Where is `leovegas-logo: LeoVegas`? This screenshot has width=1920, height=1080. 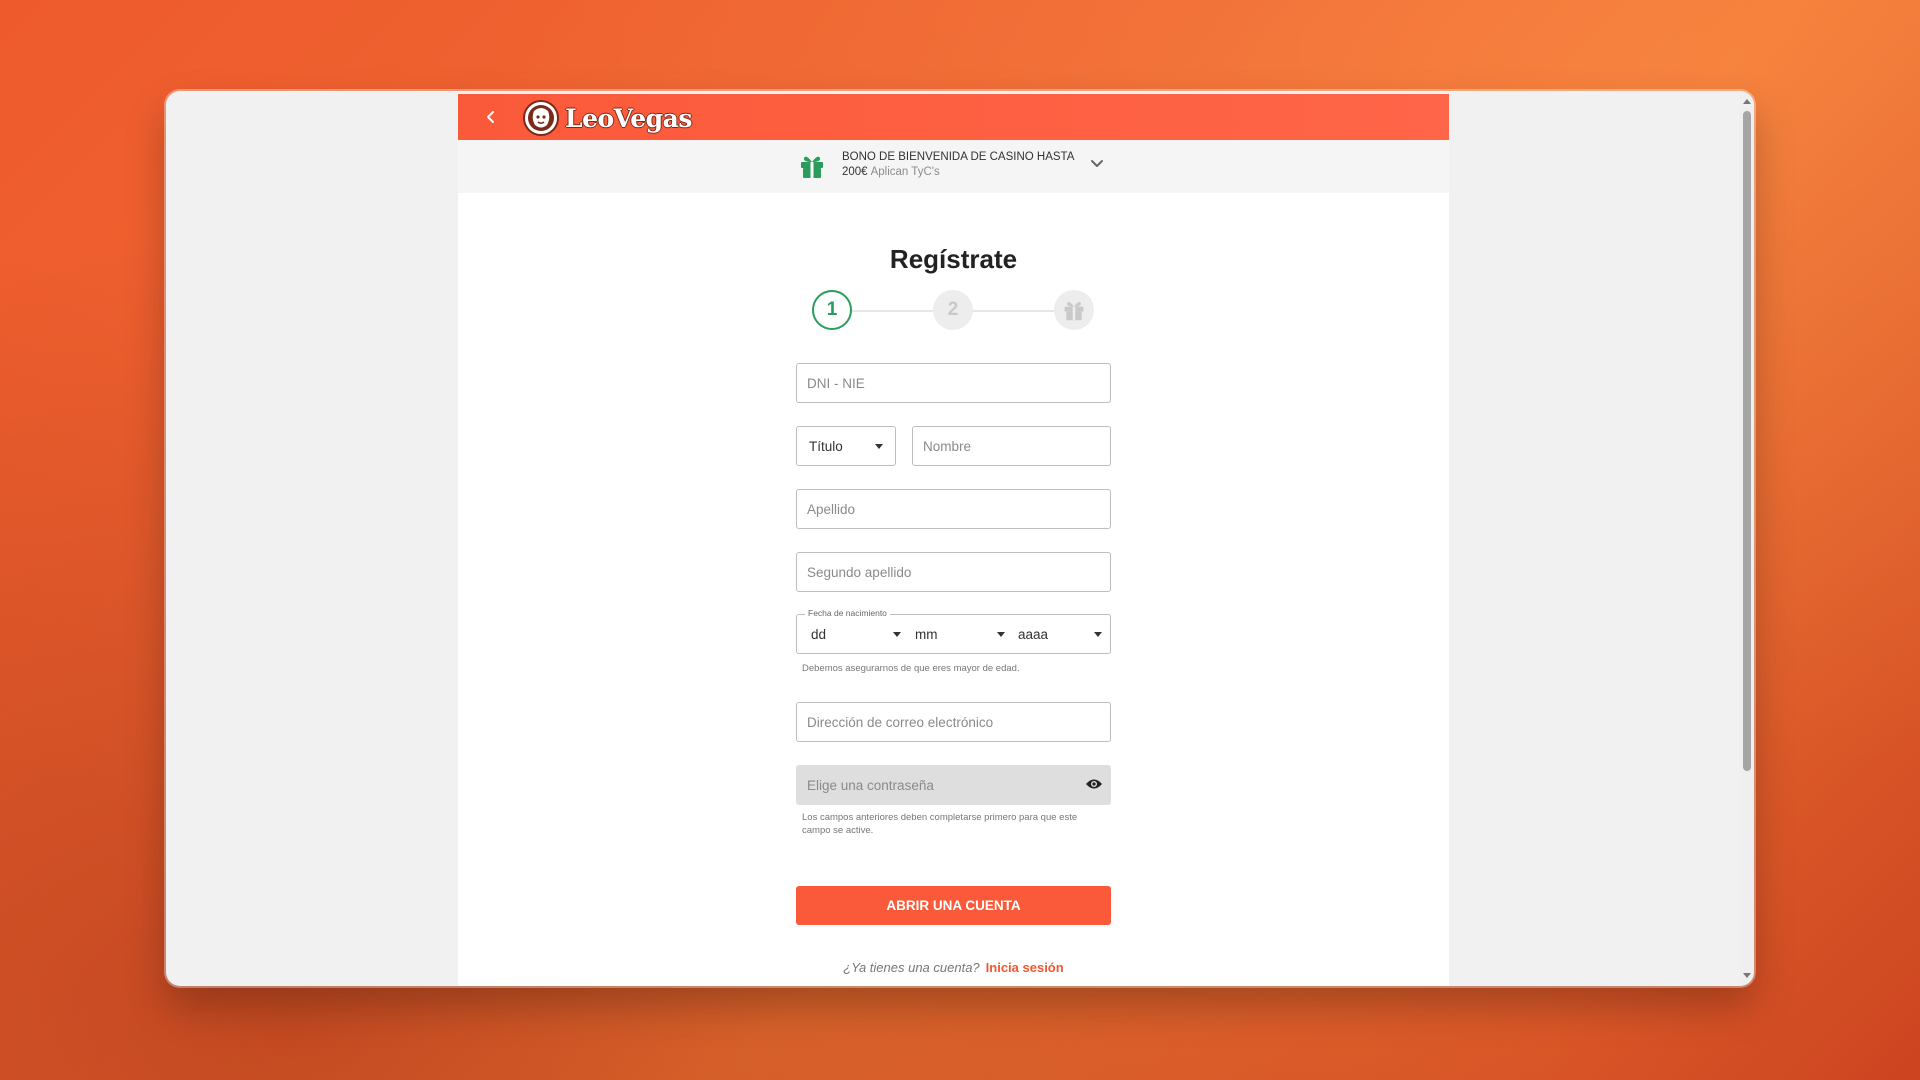 leovegas-logo: LeoVegas is located at coordinates (607, 118).